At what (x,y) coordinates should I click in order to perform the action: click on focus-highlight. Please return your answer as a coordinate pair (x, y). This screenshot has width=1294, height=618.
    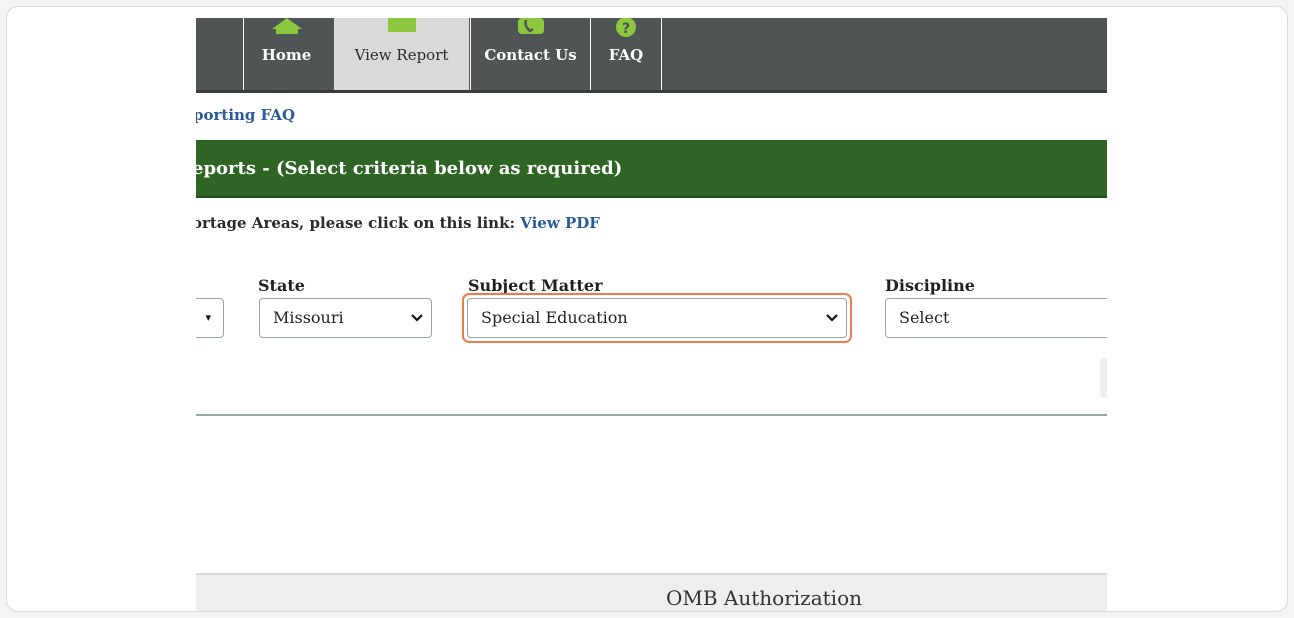
    Looking at the image, I should click on (657, 318).